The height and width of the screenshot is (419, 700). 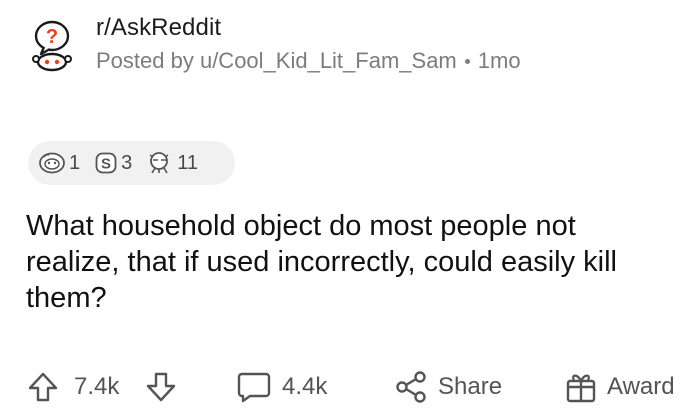 What do you see at coordinates (254, 387) in the screenshot?
I see `comment-bubble-icon` at bounding box center [254, 387].